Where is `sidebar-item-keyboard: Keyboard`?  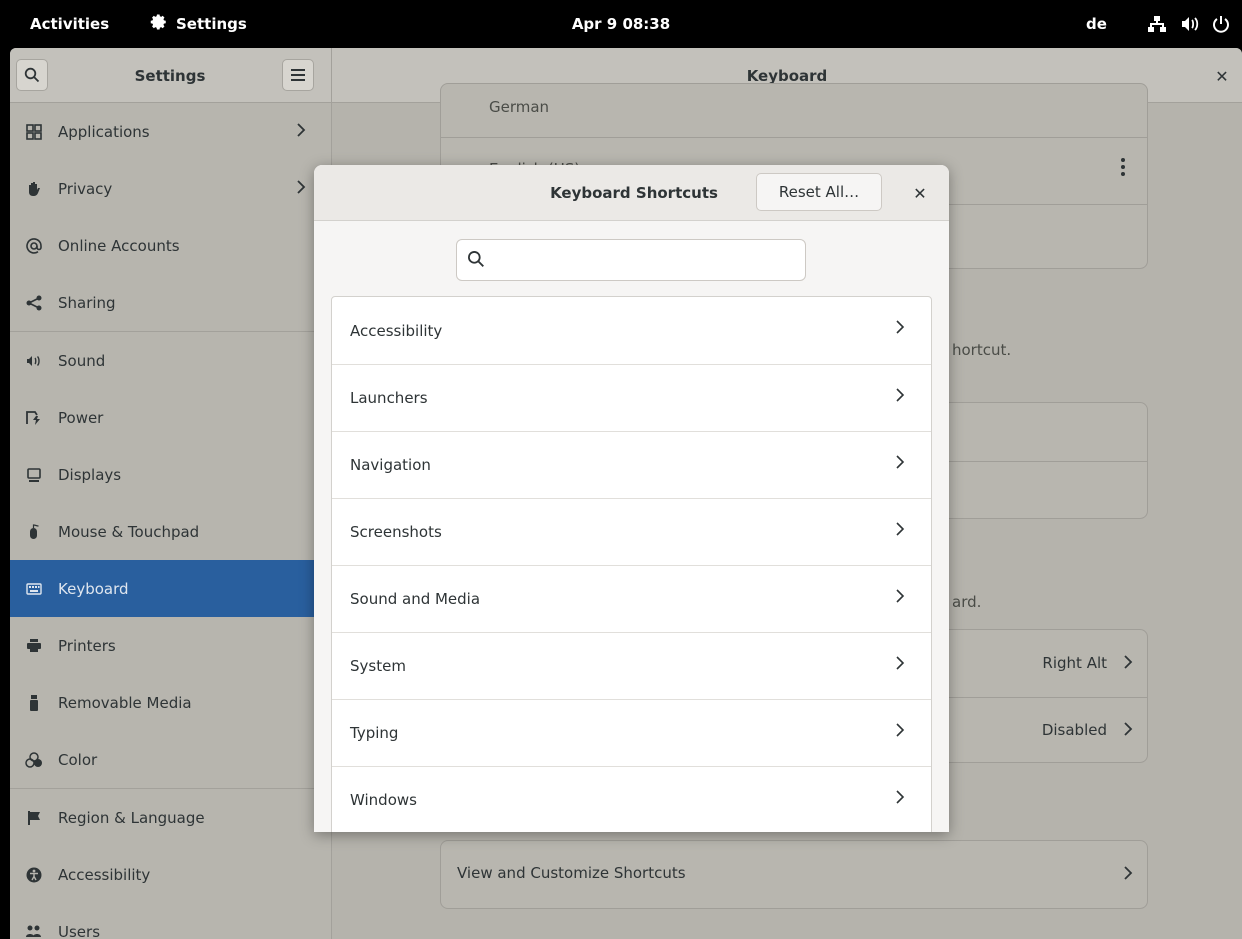 sidebar-item-keyboard: Keyboard is located at coordinates (170, 588).